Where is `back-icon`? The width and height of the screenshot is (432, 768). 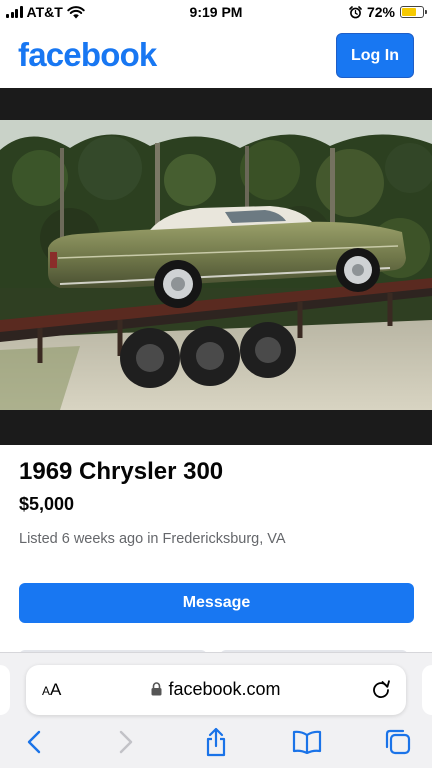
back-icon is located at coordinates (34, 742).